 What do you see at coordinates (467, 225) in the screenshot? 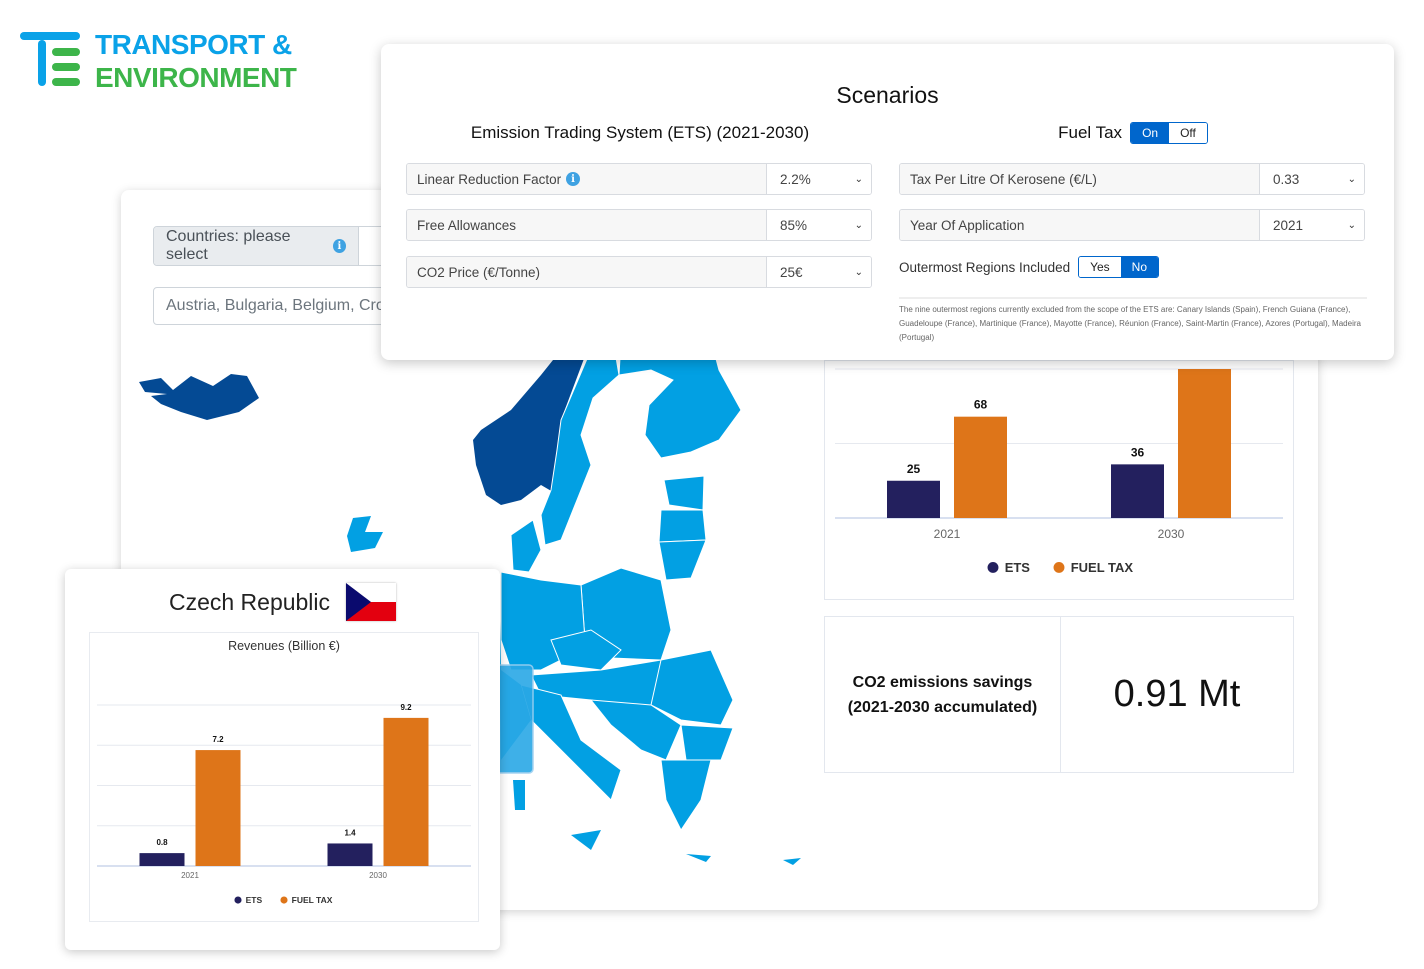
I see `free-allowances-label: Free Allowances` at bounding box center [467, 225].